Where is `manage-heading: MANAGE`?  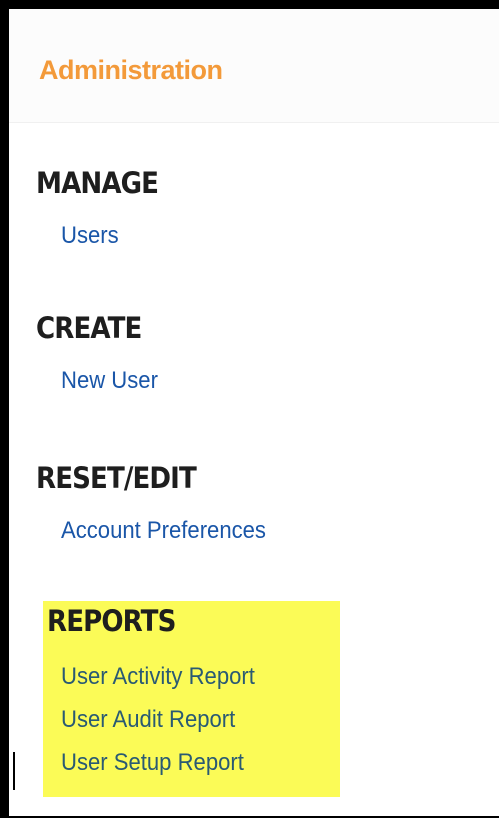 manage-heading: MANAGE is located at coordinates (97, 183).